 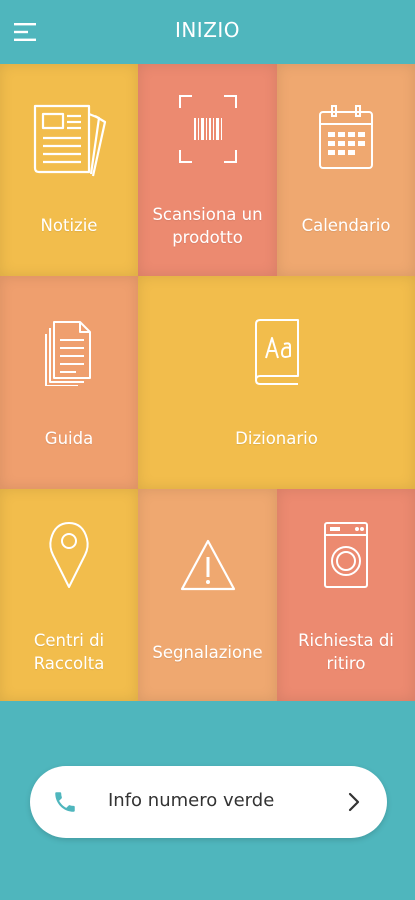 What do you see at coordinates (69, 225) in the screenshot?
I see `tile-label: Notizie` at bounding box center [69, 225].